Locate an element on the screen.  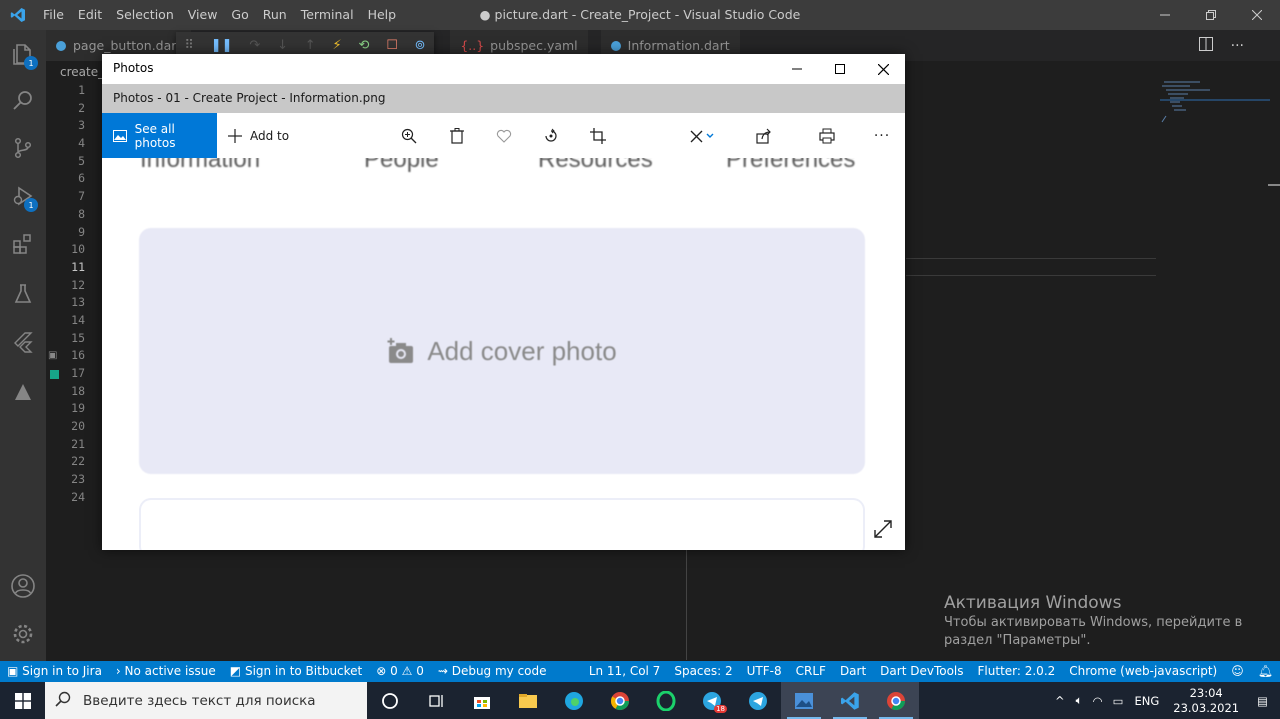
status-debug: ⇝ Debug my code is located at coordinates (492, 671).